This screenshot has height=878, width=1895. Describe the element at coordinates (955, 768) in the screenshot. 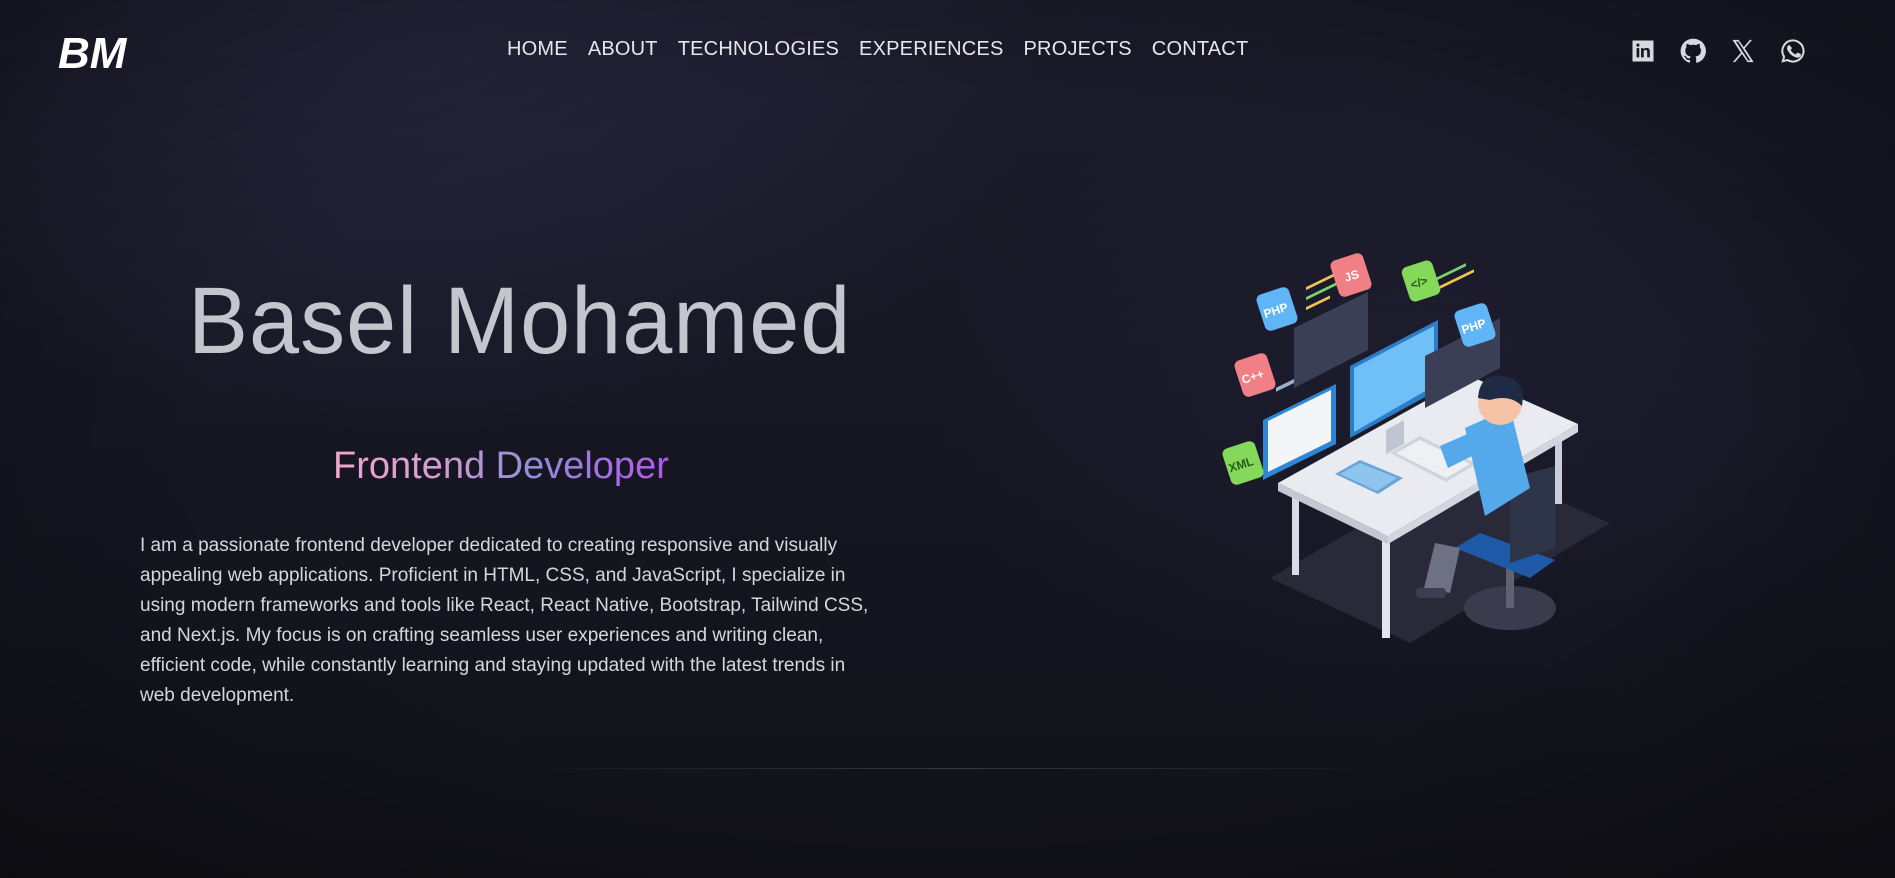

I see `section-divider` at that location.